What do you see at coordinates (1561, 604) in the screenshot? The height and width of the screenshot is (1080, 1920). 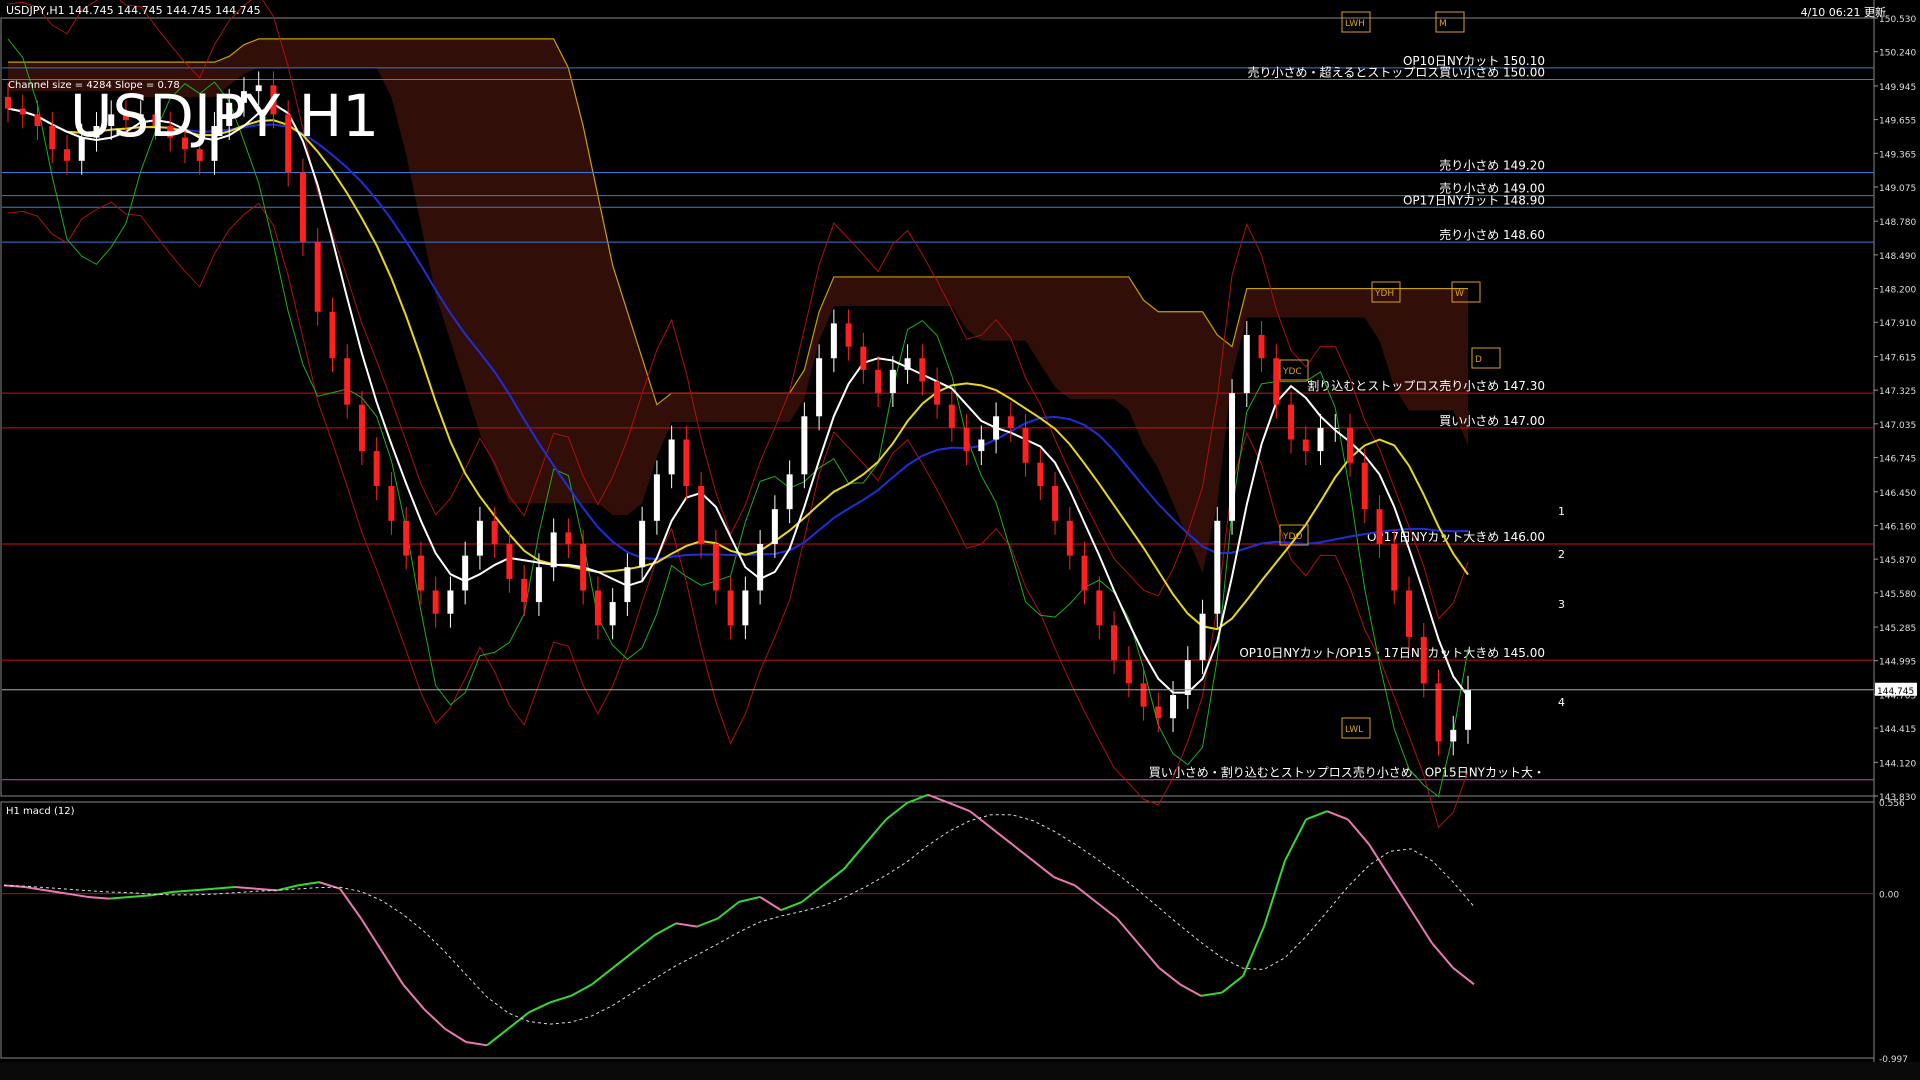 I see `channel-label: 3` at bounding box center [1561, 604].